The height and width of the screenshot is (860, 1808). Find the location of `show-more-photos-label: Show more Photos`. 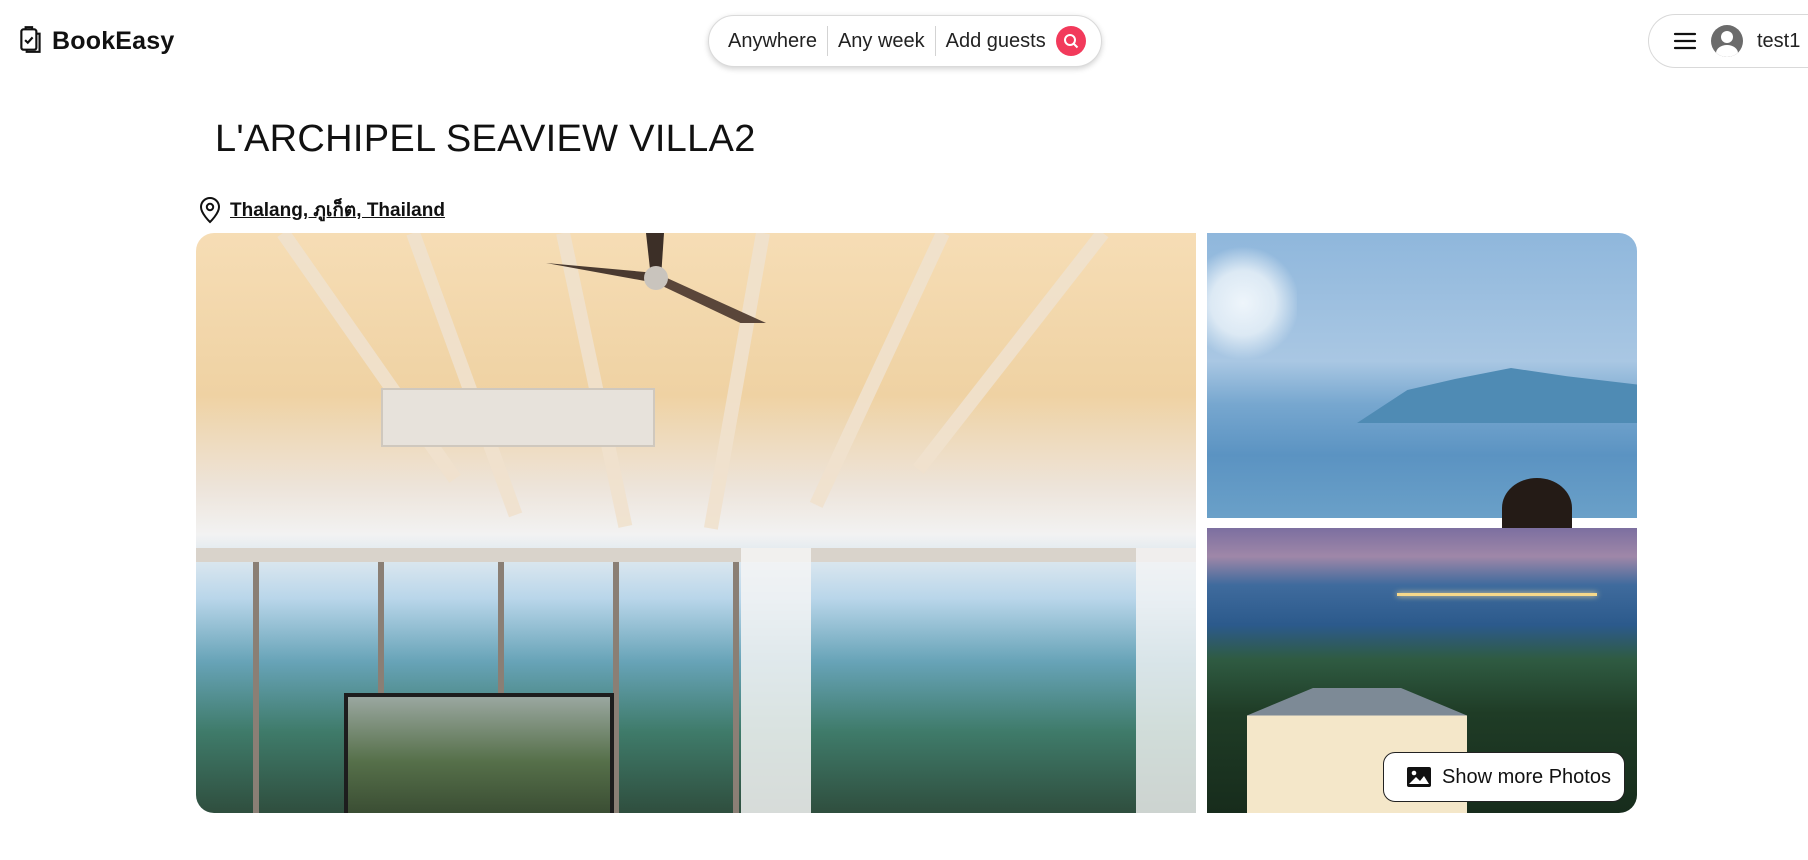

show-more-photos-label: Show more Photos is located at coordinates (1526, 776).